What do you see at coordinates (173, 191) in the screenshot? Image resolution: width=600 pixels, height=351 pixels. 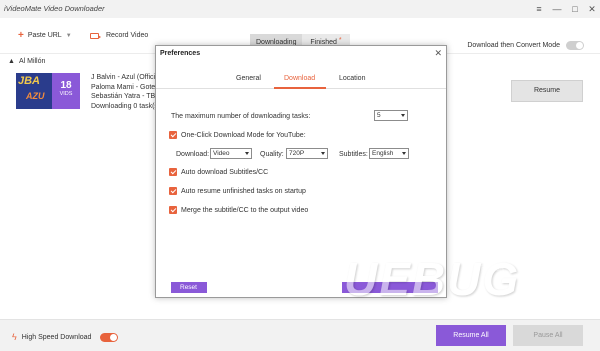 I see `auto-resume-checkbox` at bounding box center [173, 191].